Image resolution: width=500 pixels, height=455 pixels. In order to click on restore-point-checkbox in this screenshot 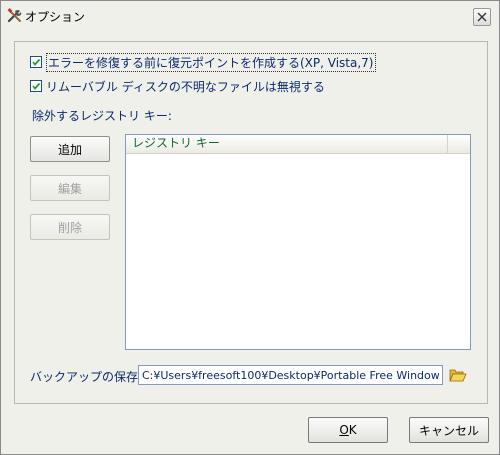, I will do `click(36, 62)`.